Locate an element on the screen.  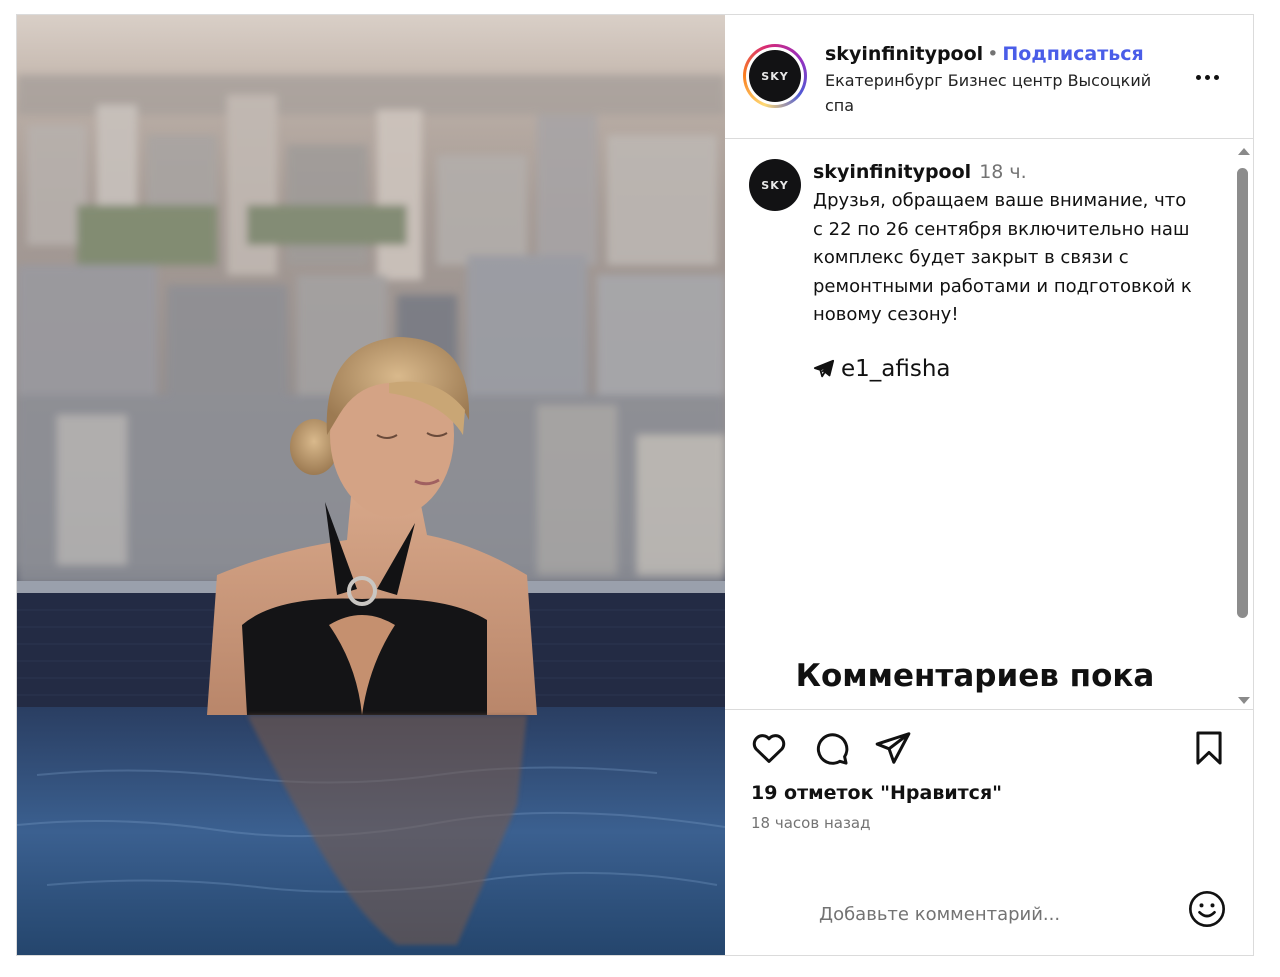
avatar: SKY is located at coordinates (775, 76).